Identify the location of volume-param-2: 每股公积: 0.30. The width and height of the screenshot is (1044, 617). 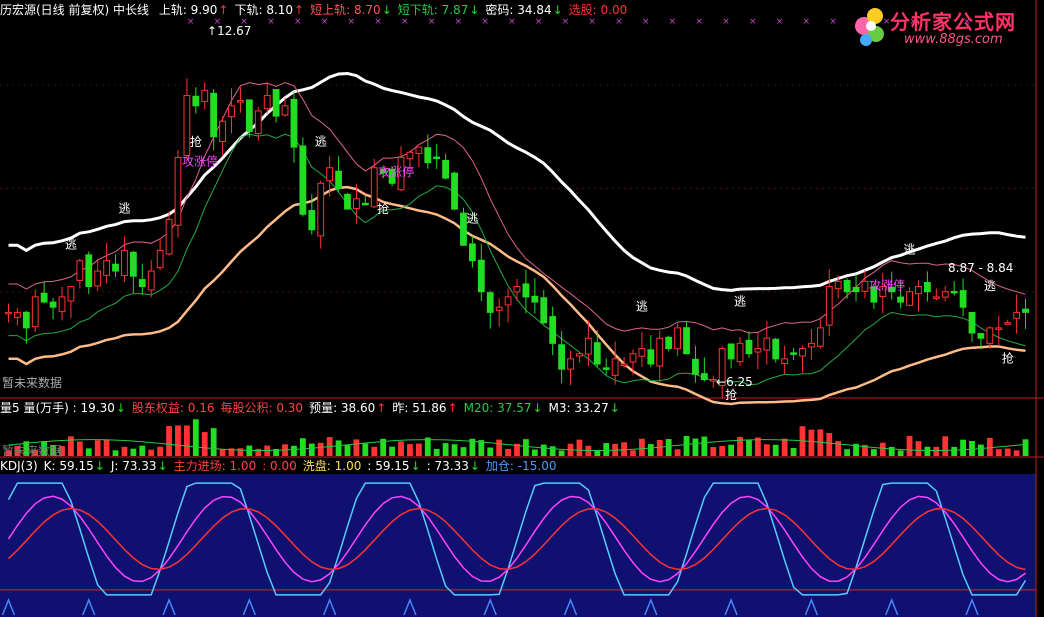
(262, 408).